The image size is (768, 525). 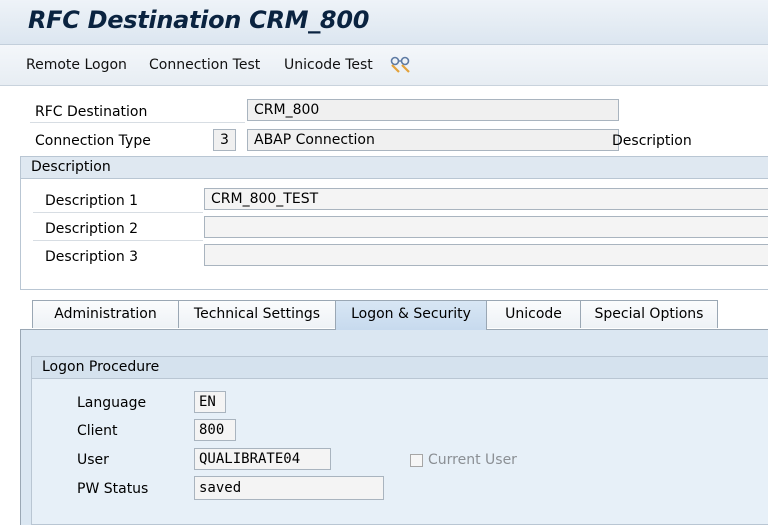 What do you see at coordinates (105, 314) in the screenshot?
I see `tab-administration: Administration` at bounding box center [105, 314].